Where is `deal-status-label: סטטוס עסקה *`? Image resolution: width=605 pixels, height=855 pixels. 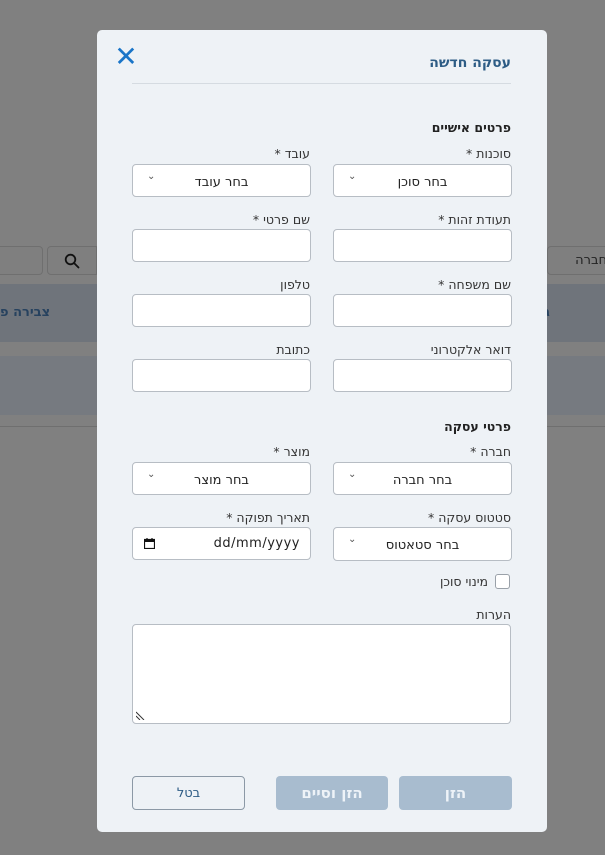 deal-status-label: סטטוס עסקה * is located at coordinates (469, 517).